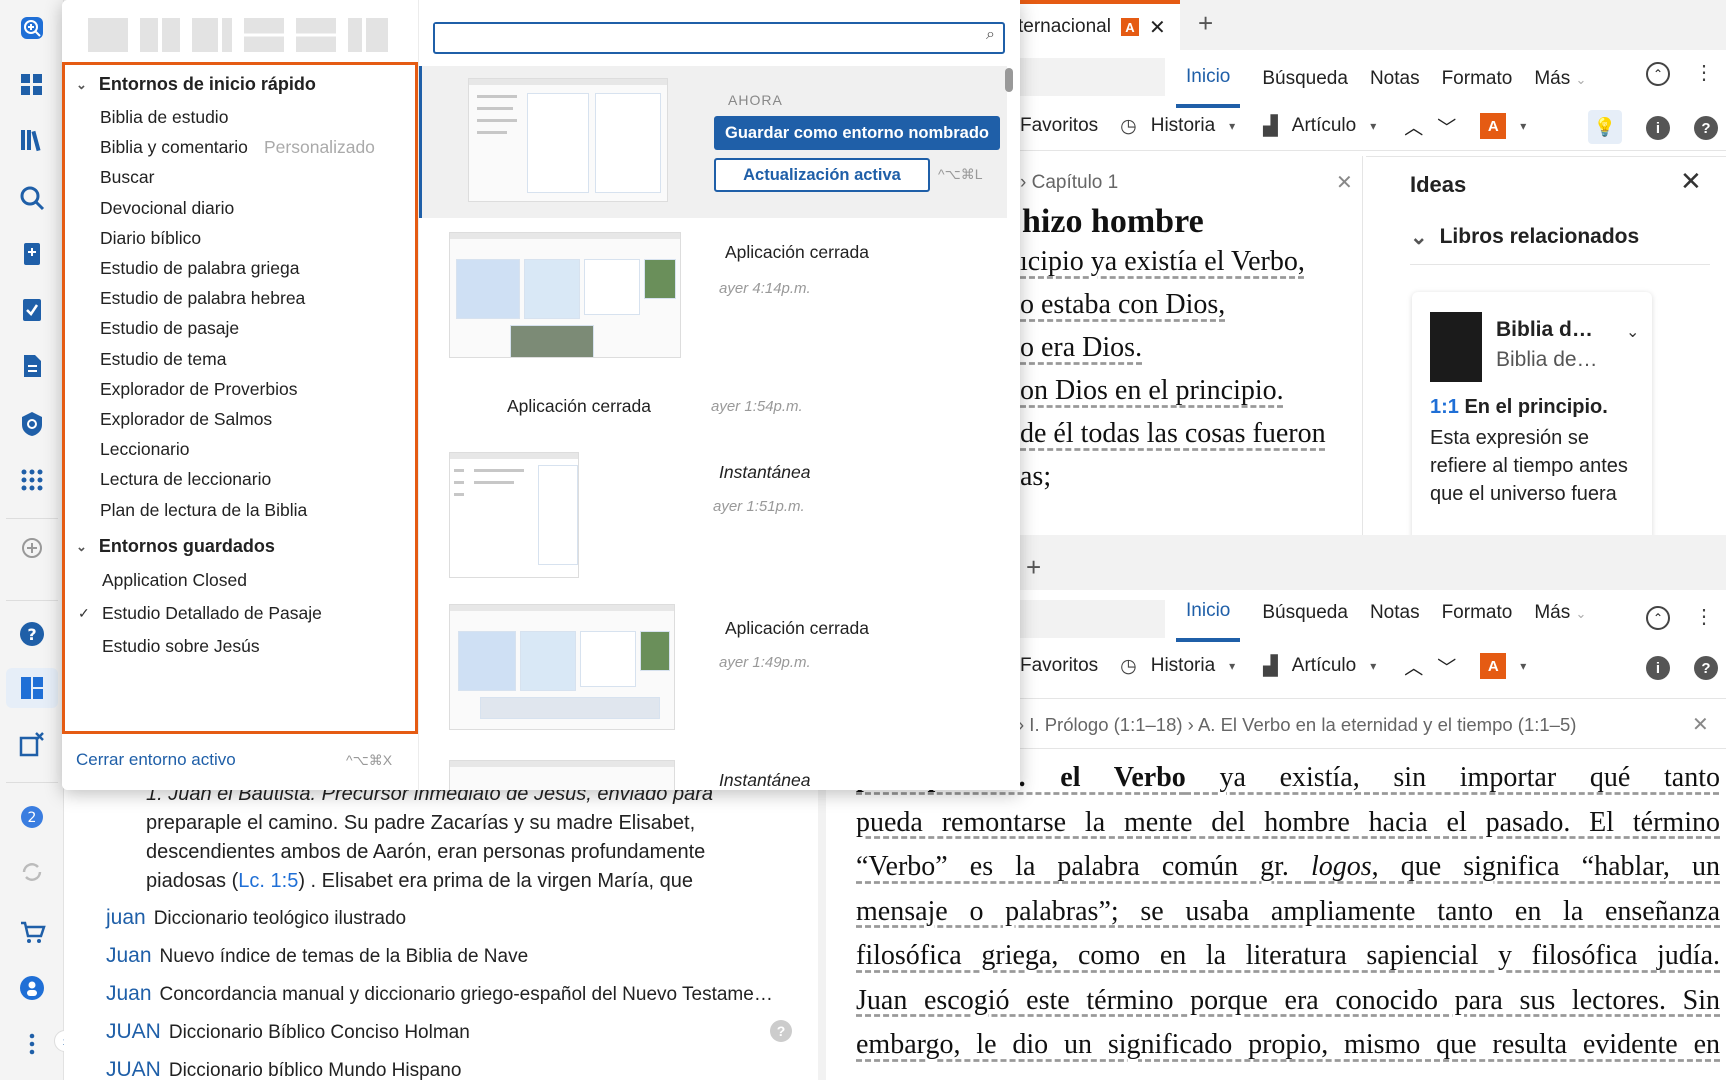 This screenshot has height=1080, width=1726. I want to click on layouts-search-input: ⌕, so click(719, 38).